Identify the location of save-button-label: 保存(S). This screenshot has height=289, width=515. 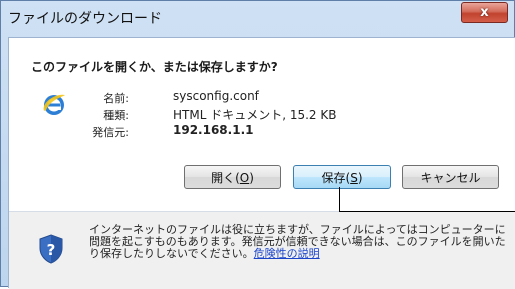
(342, 177).